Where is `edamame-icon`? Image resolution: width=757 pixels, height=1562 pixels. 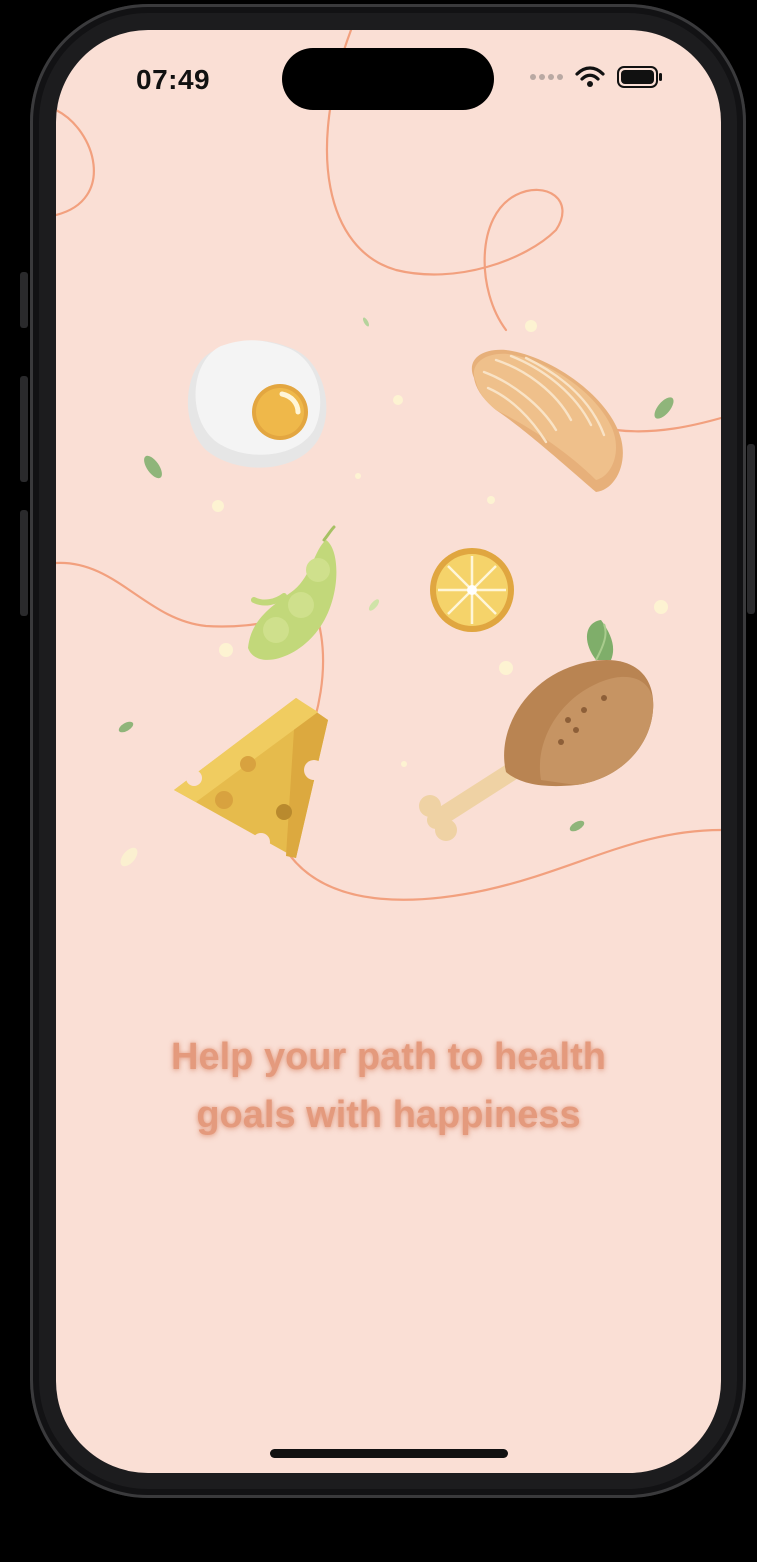 edamame-icon is located at coordinates (292, 592).